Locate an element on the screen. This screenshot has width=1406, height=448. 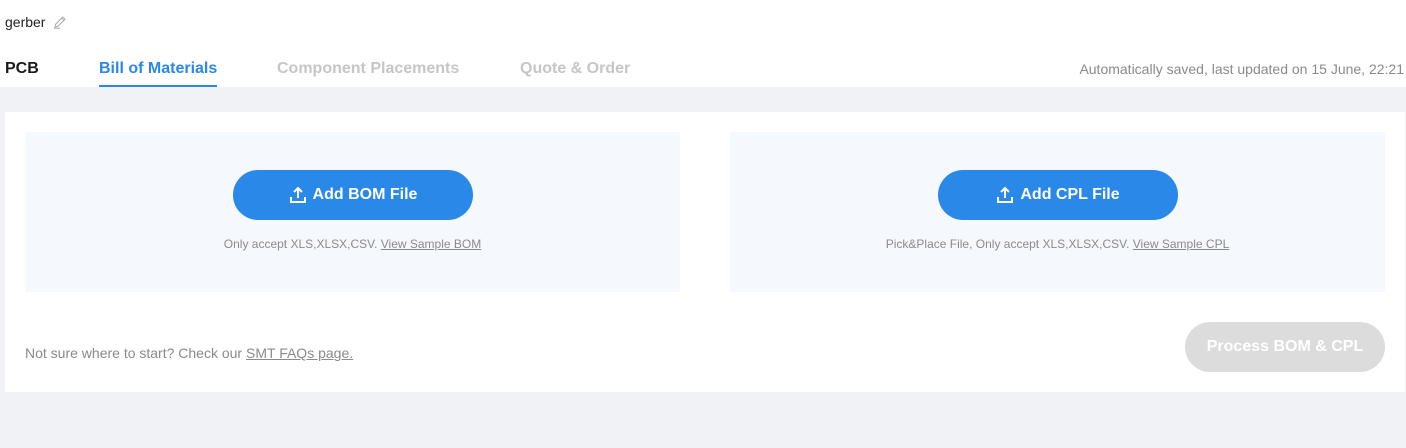
tab-quote-order: Quote & Order is located at coordinates (575, 73).